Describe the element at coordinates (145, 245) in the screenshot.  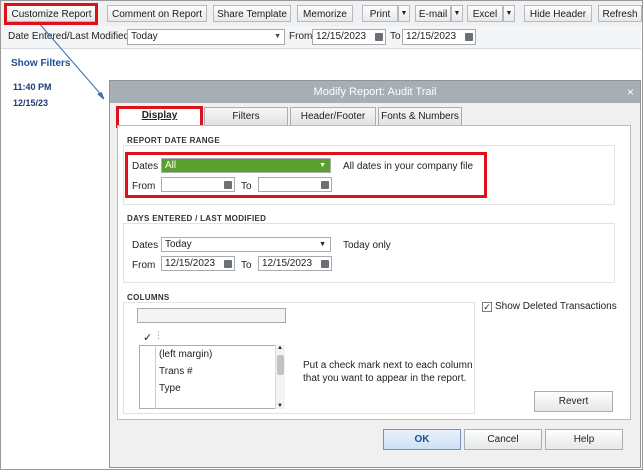
I see `days-dates-label: Dates` at that location.